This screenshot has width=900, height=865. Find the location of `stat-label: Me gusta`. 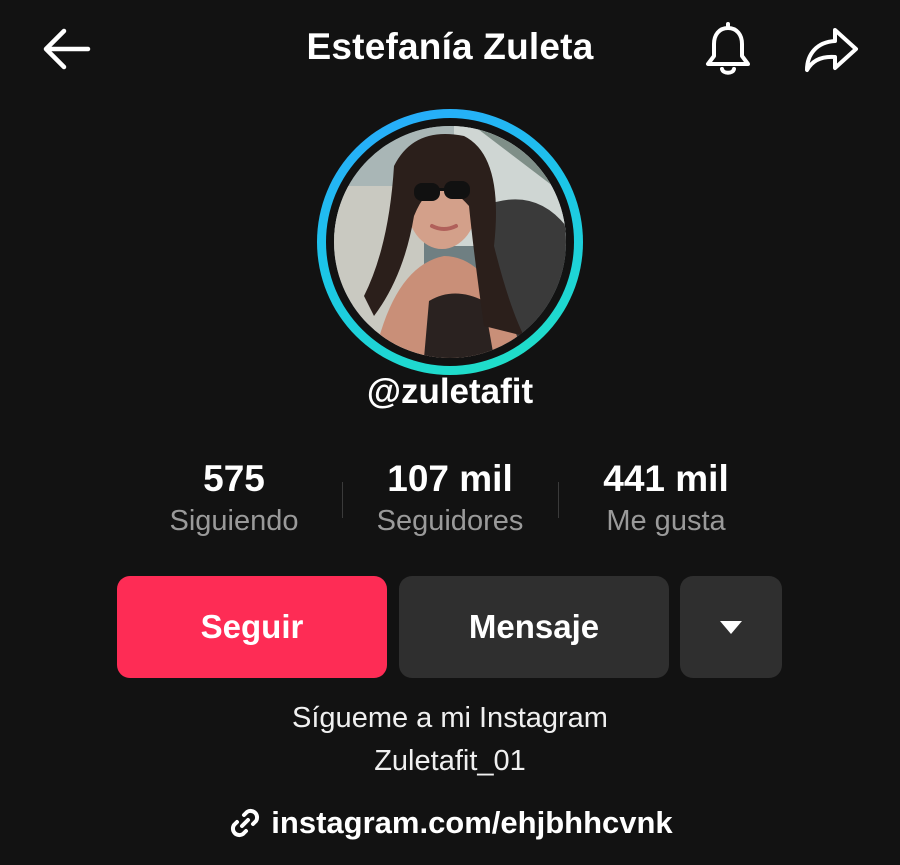

stat-label: Me gusta is located at coordinates (666, 521).